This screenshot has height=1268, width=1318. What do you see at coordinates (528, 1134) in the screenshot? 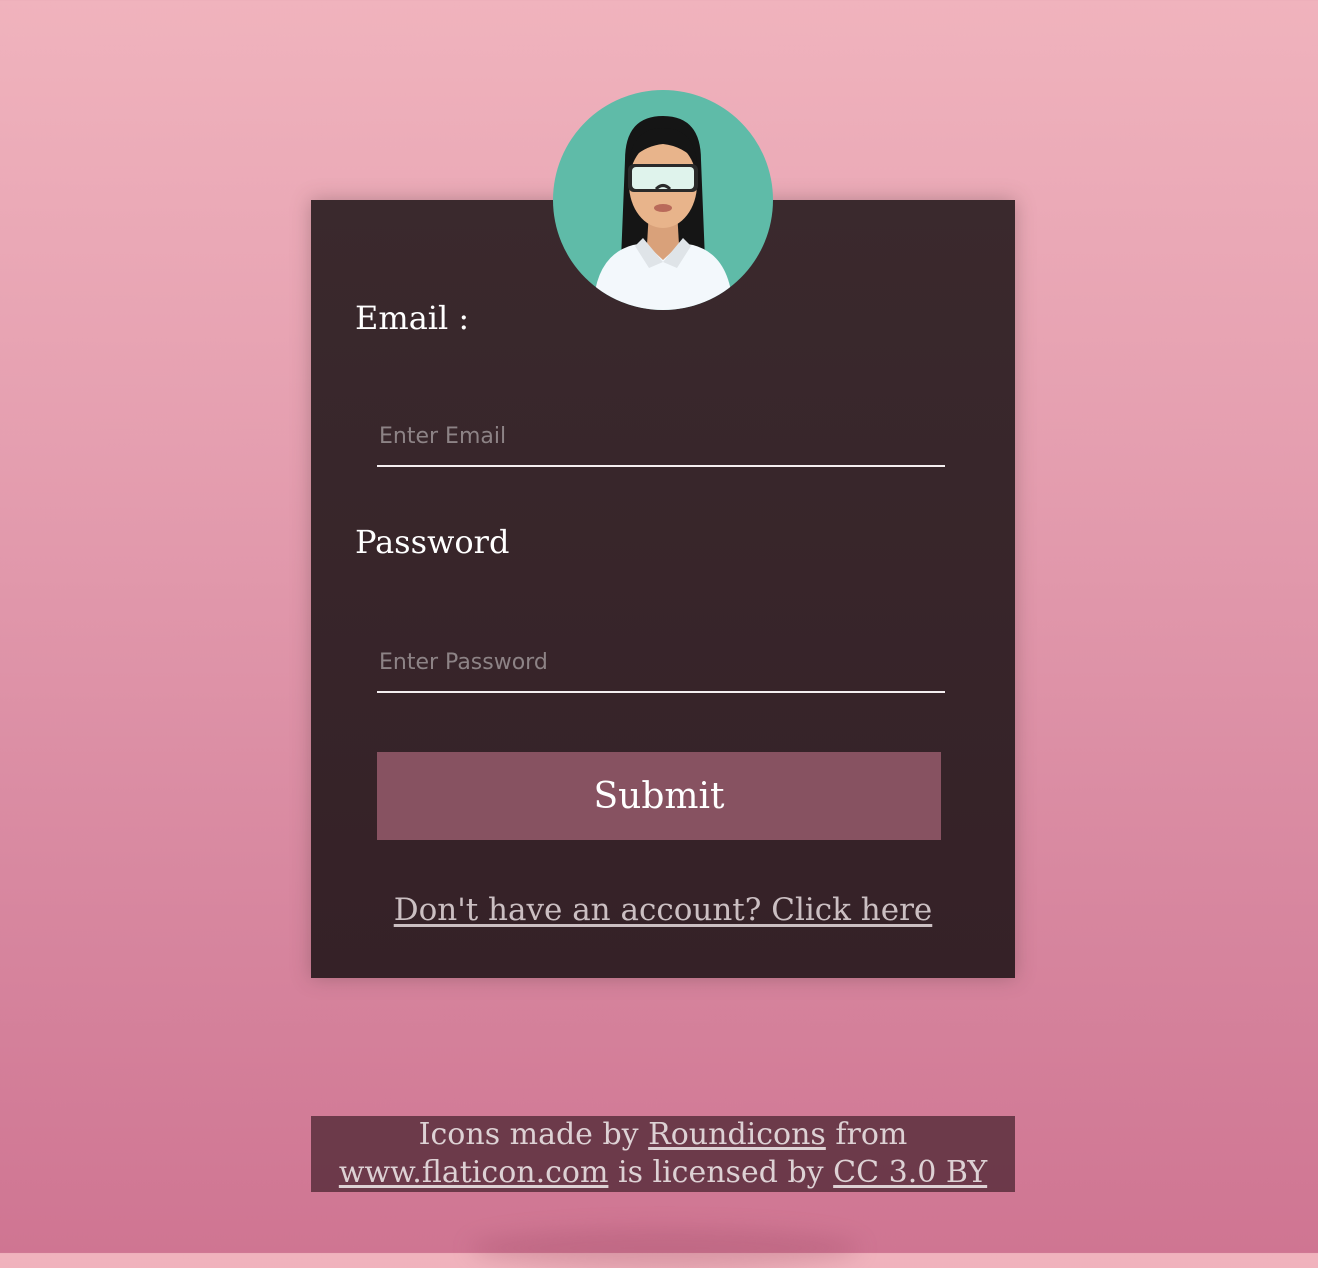
I see `credit-prefix: Icons made by` at bounding box center [528, 1134].